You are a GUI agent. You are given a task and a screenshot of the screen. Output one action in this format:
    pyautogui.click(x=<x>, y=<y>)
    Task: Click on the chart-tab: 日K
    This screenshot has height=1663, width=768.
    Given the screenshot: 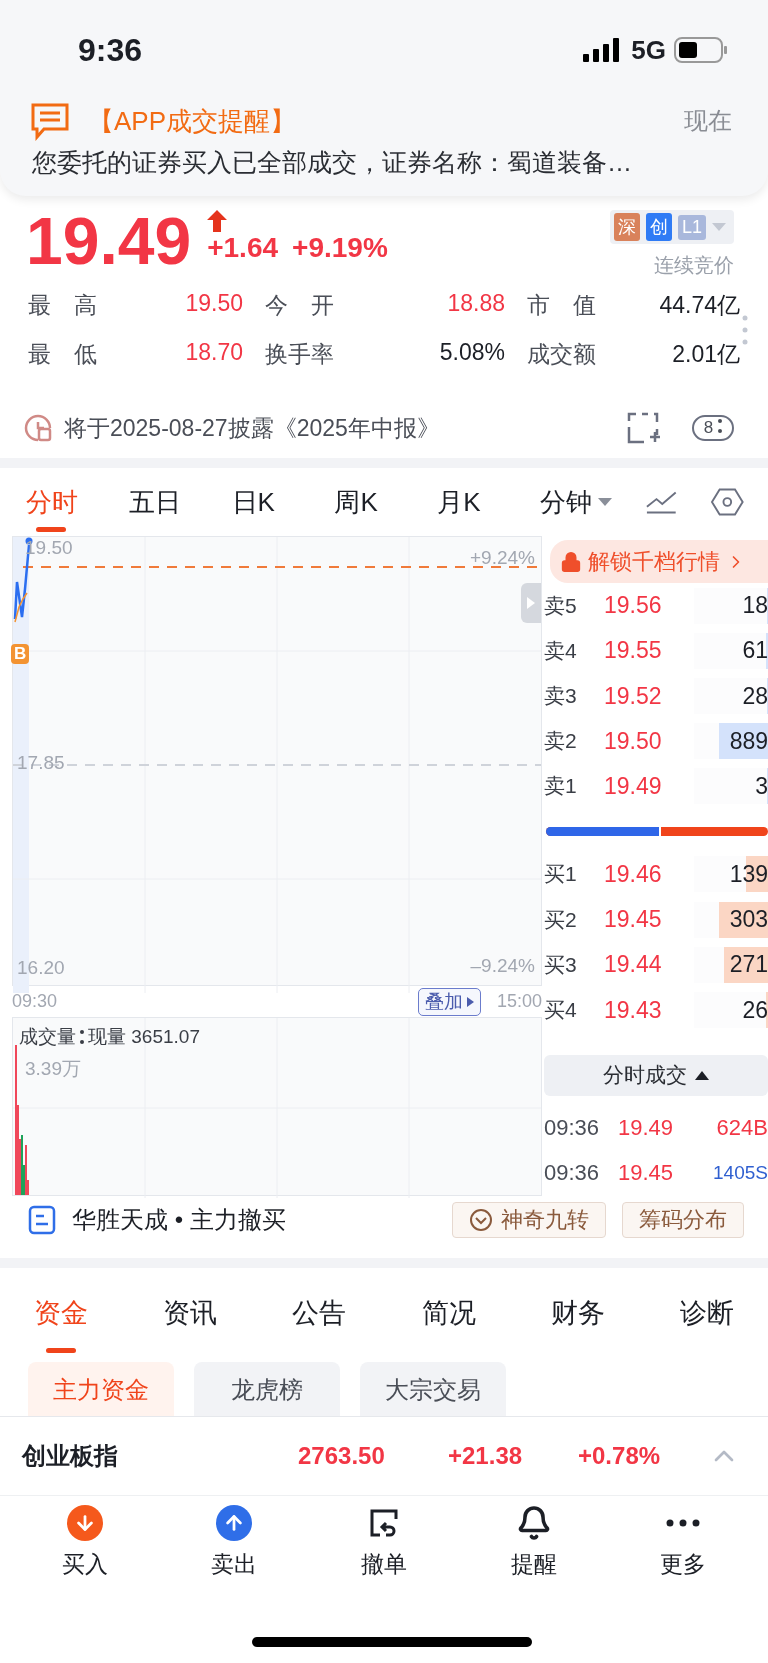 What is the action you would take?
    pyautogui.click(x=281, y=502)
    